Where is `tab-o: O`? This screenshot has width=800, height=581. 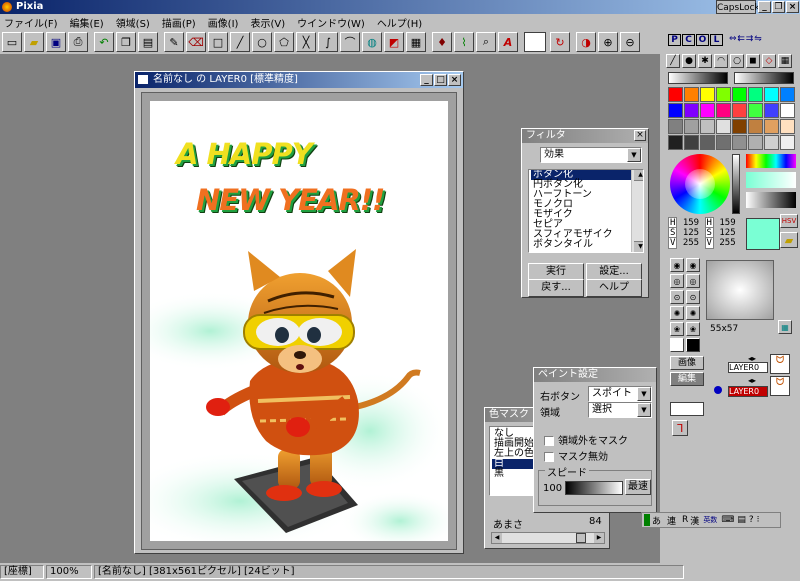 tab-o: O is located at coordinates (702, 40).